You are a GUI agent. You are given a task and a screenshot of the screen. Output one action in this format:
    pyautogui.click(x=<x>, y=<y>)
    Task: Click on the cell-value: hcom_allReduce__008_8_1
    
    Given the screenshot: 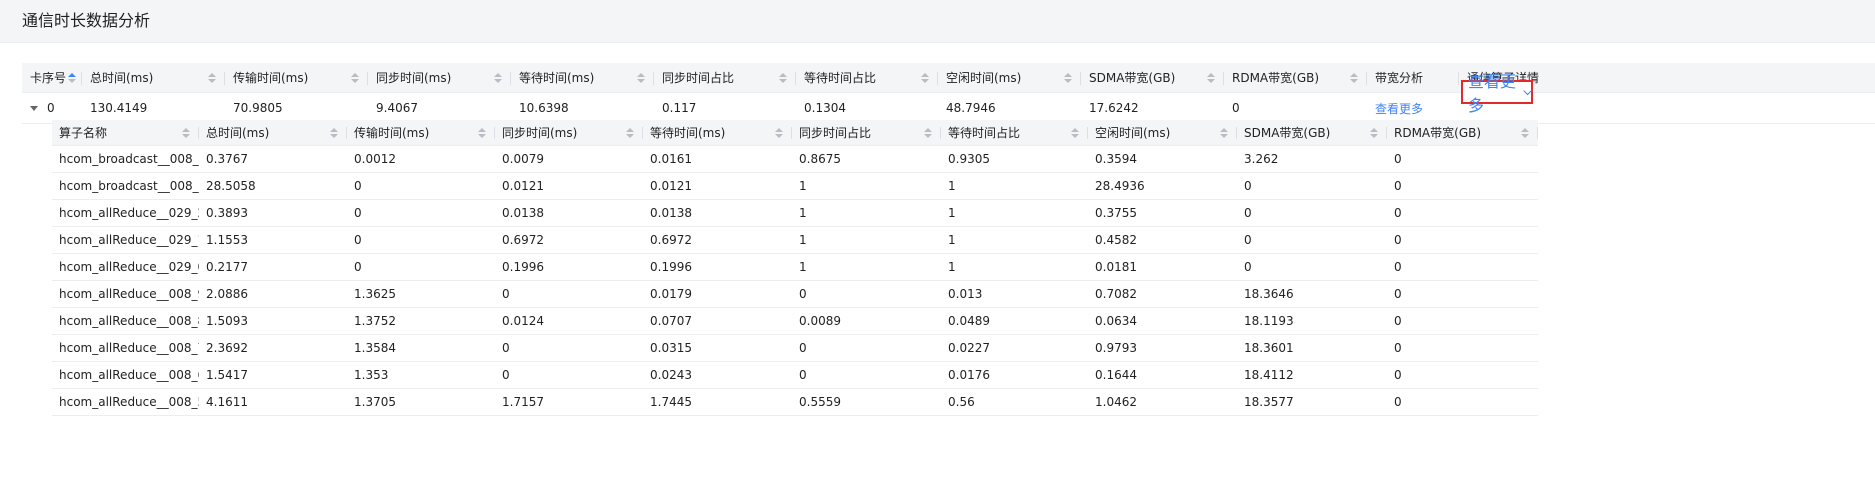 What is the action you would take?
    pyautogui.click(x=129, y=321)
    